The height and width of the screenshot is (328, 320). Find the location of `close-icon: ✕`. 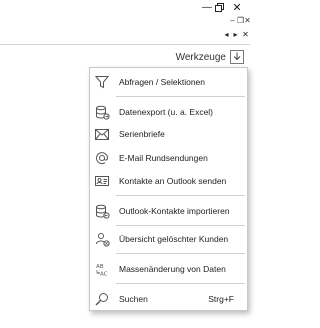

close-icon: ✕ is located at coordinates (237, 7).